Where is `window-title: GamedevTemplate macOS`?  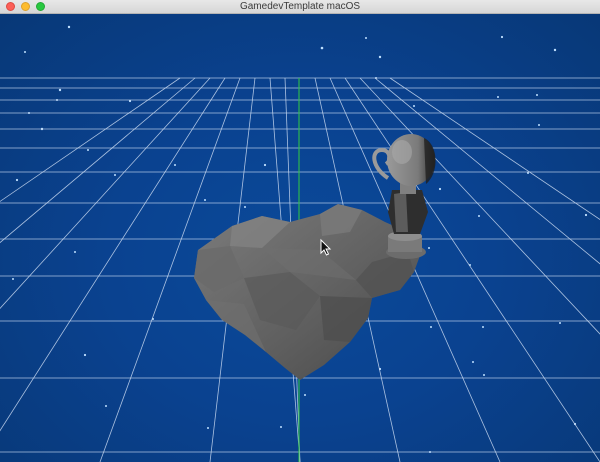
window-title: GamedevTemplate macOS is located at coordinates (300, 6).